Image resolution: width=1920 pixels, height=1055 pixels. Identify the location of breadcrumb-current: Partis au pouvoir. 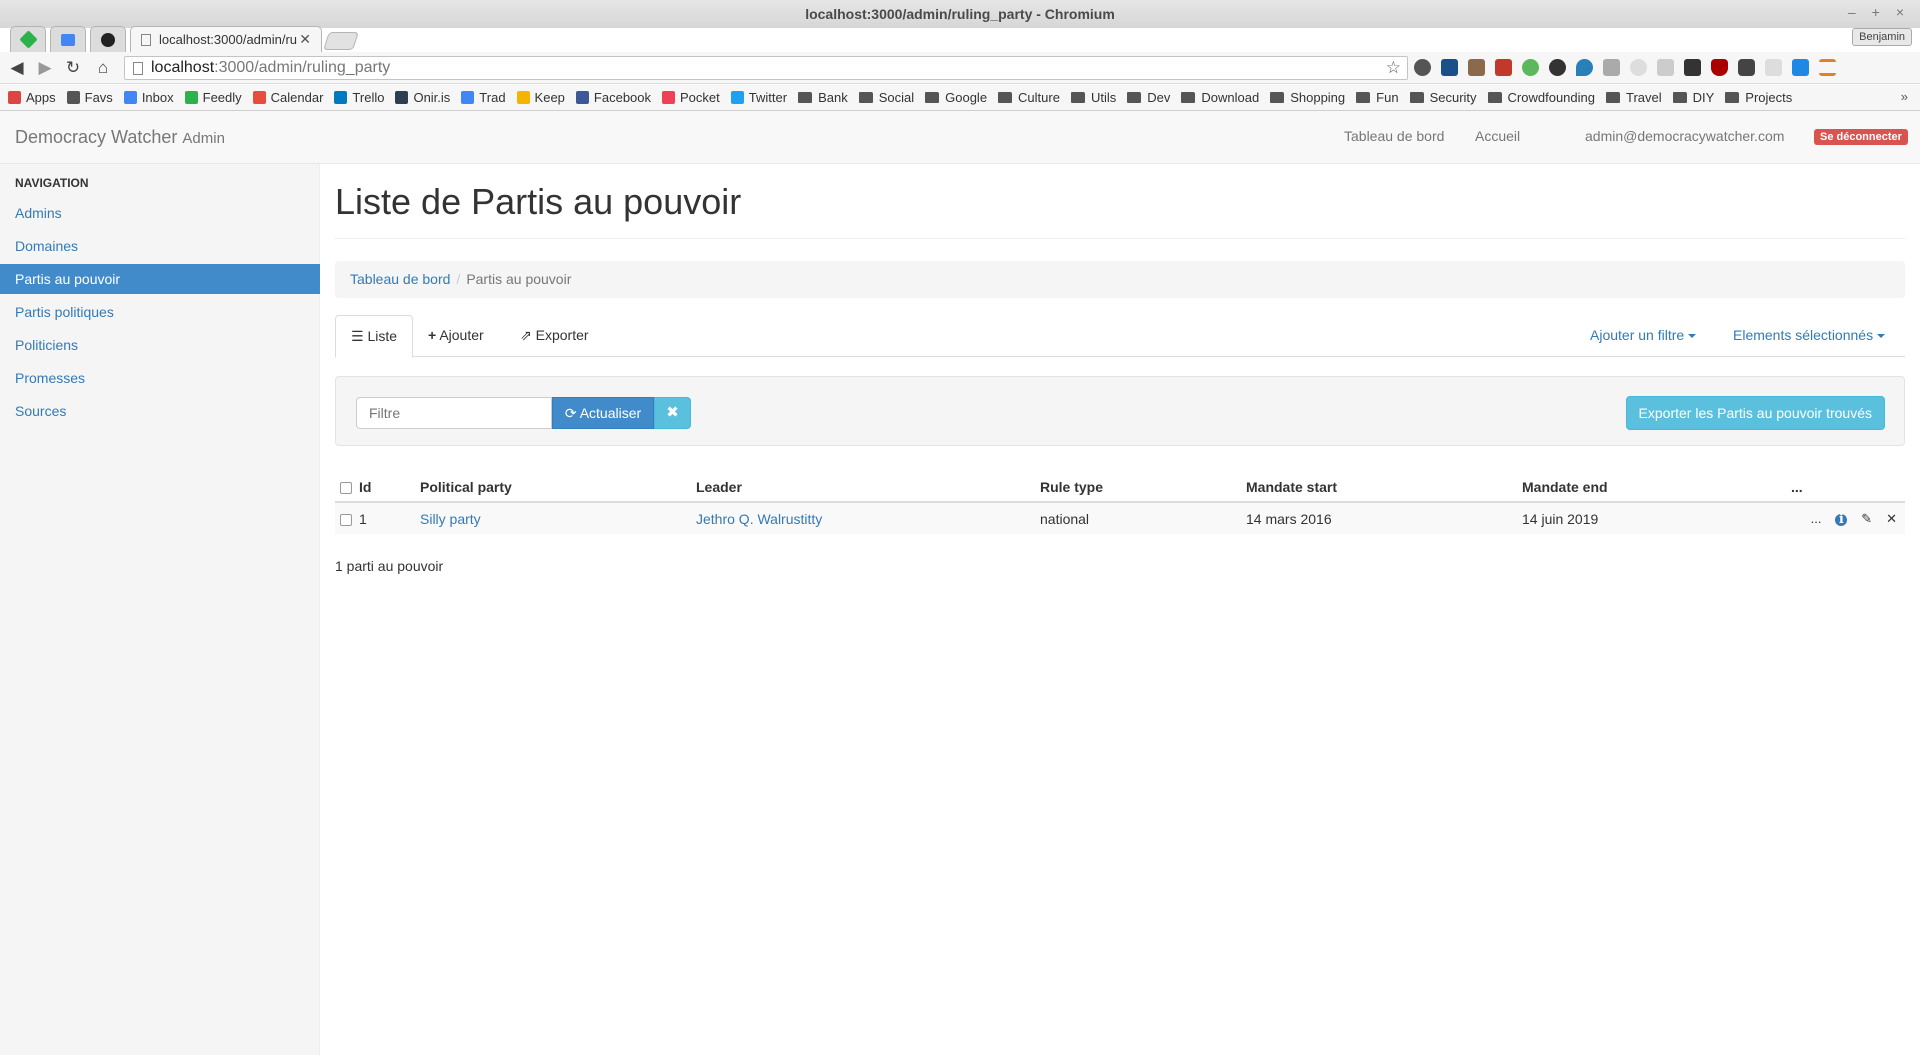
(519, 279).